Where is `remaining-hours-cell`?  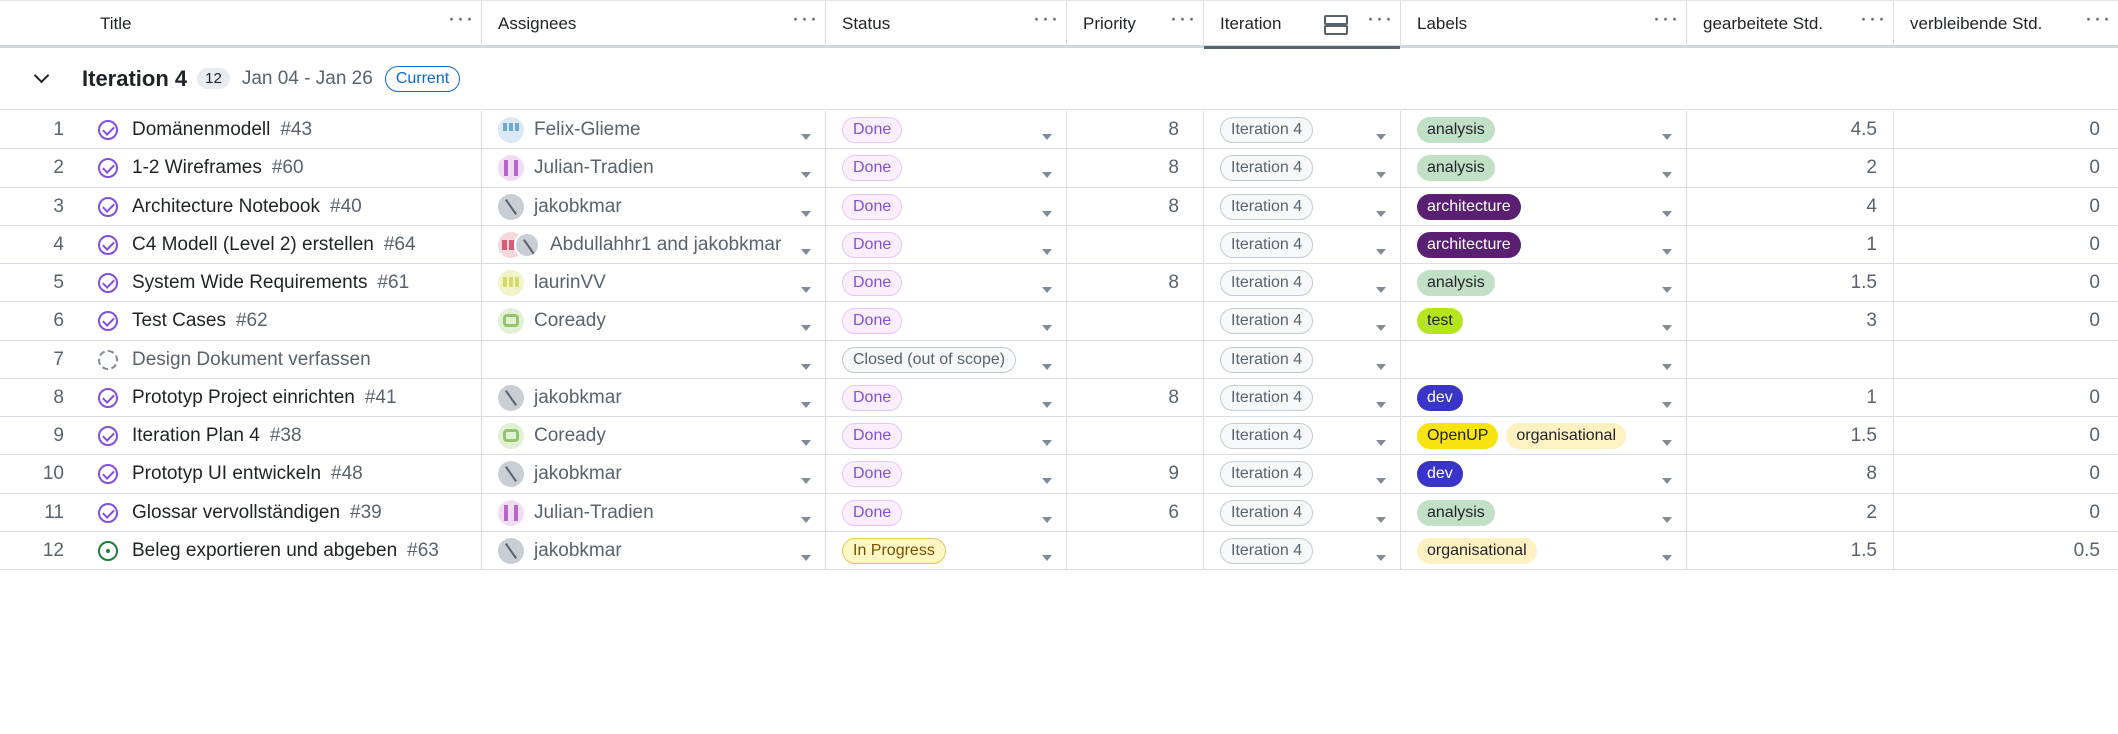 remaining-hours-cell is located at coordinates (2006, 360).